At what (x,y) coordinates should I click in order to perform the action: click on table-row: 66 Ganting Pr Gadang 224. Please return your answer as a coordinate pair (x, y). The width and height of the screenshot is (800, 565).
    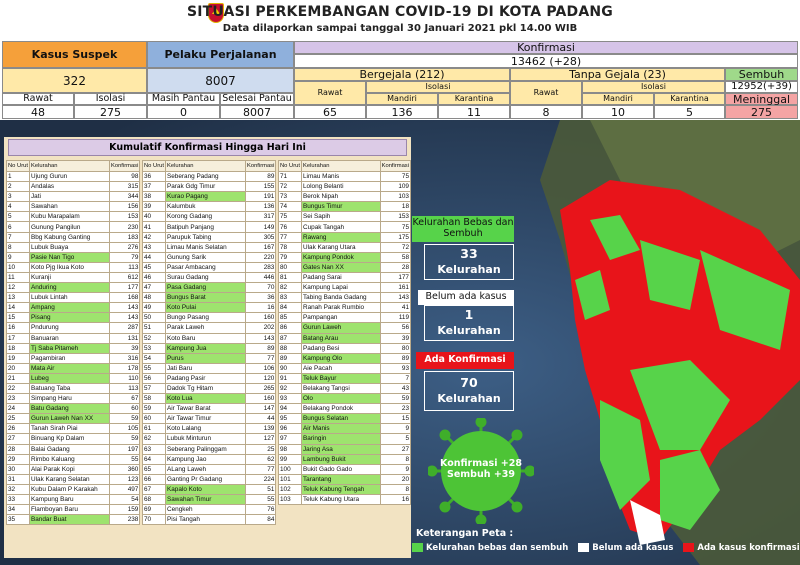
    Looking at the image, I should click on (209, 479).